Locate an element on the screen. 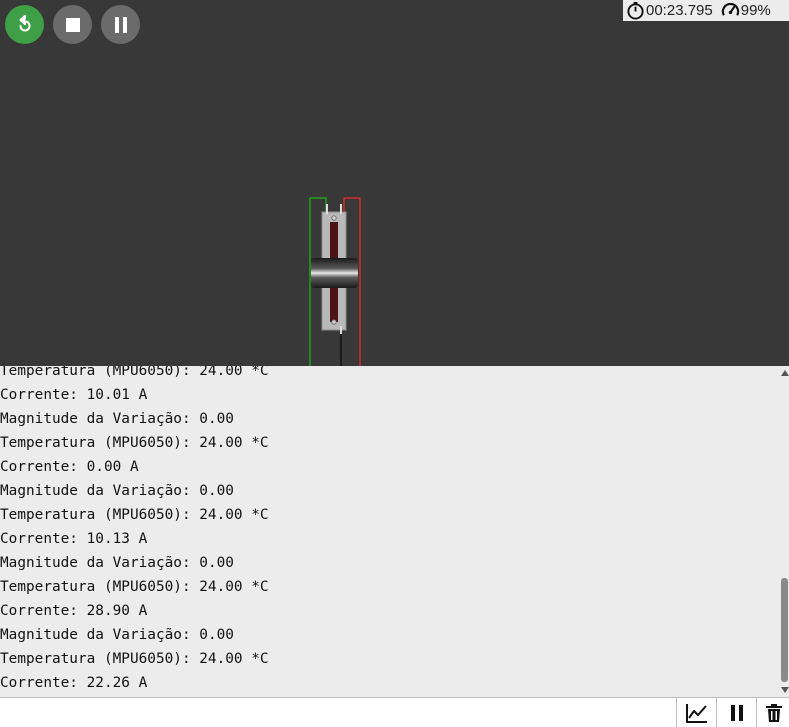 This screenshot has height=727, width=789. trash-icon is located at coordinates (773, 712).